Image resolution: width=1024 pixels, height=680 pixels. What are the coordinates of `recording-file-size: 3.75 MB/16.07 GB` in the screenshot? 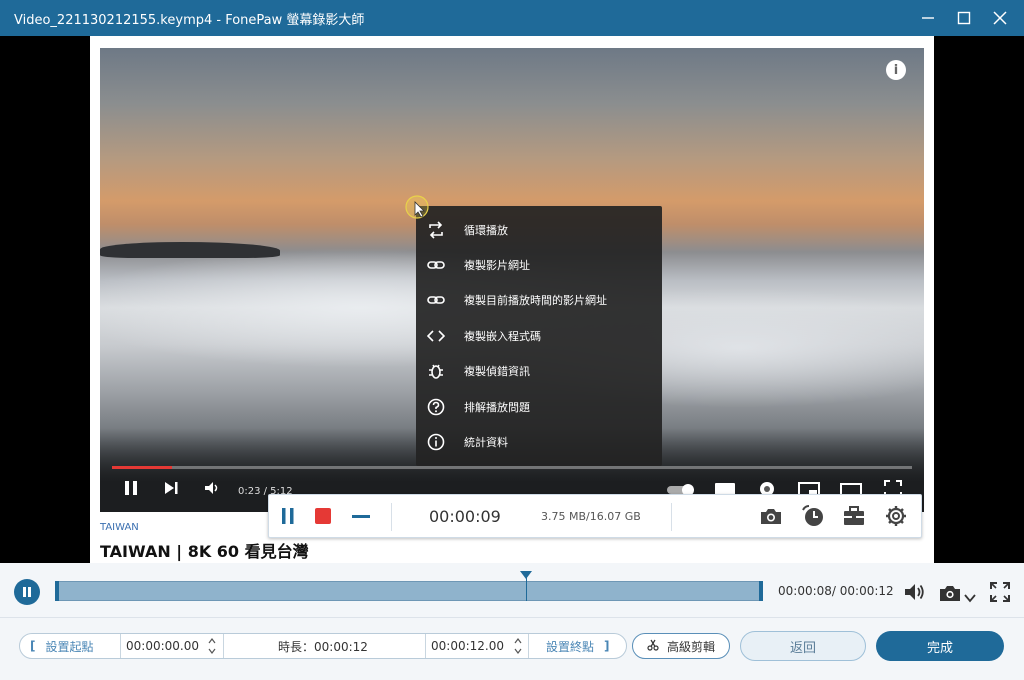 It's located at (591, 516).